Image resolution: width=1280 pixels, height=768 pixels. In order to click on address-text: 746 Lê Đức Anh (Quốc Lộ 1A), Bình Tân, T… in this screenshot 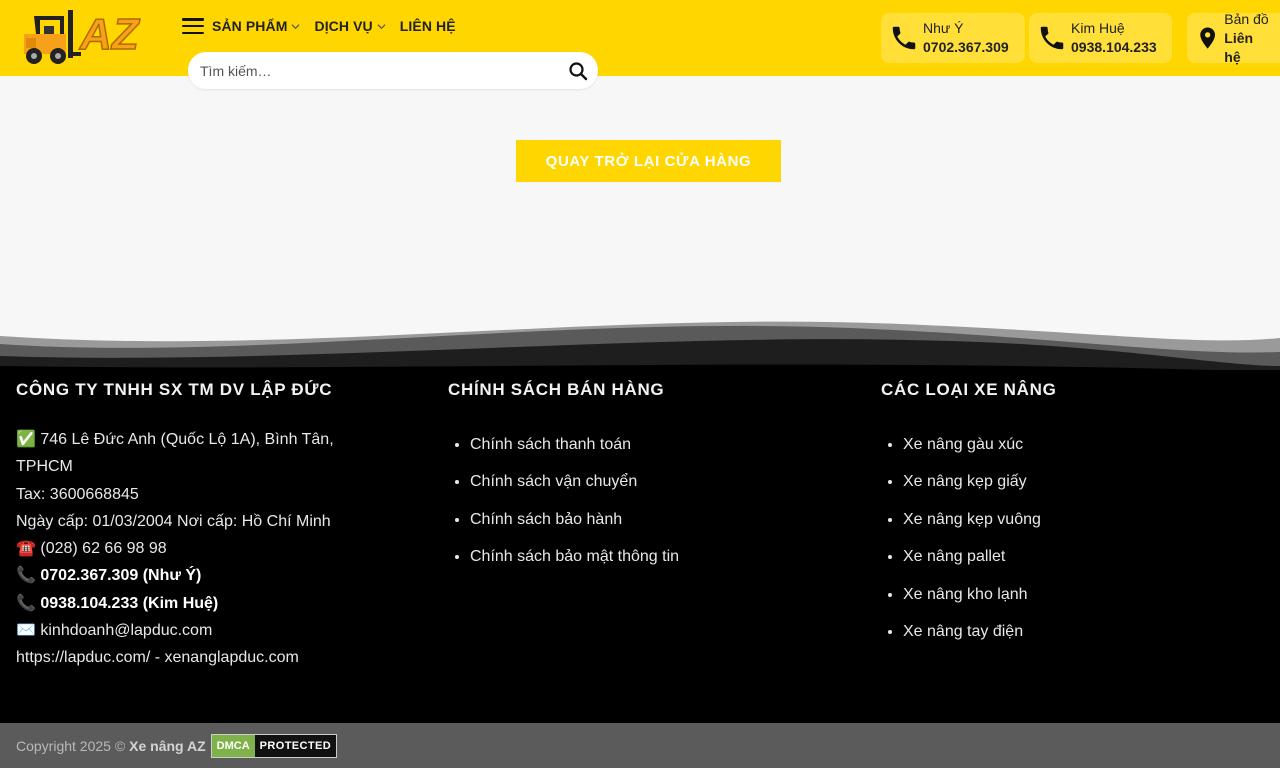, I will do `click(175, 453)`.